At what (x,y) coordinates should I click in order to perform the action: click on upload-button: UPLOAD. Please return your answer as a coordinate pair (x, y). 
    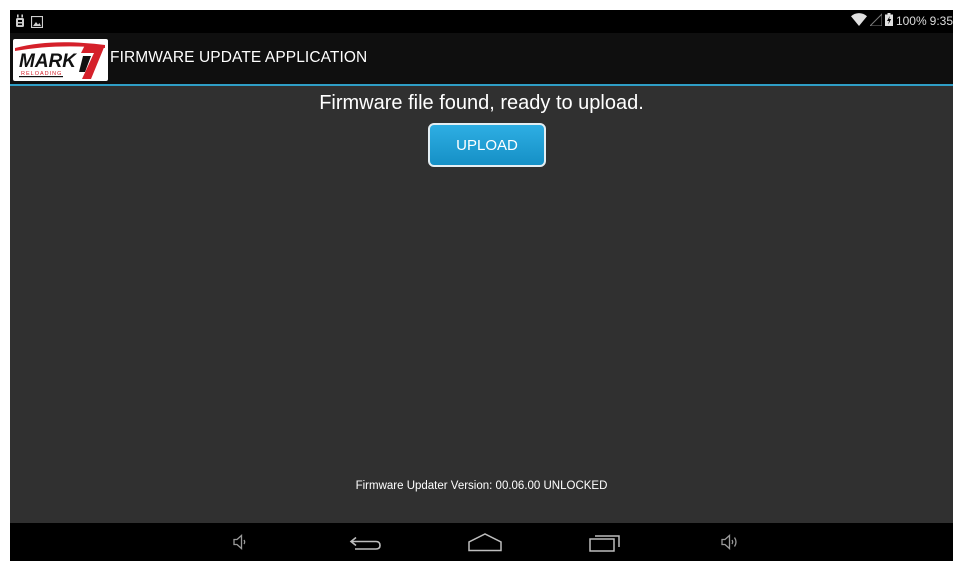
    Looking at the image, I should click on (487, 145).